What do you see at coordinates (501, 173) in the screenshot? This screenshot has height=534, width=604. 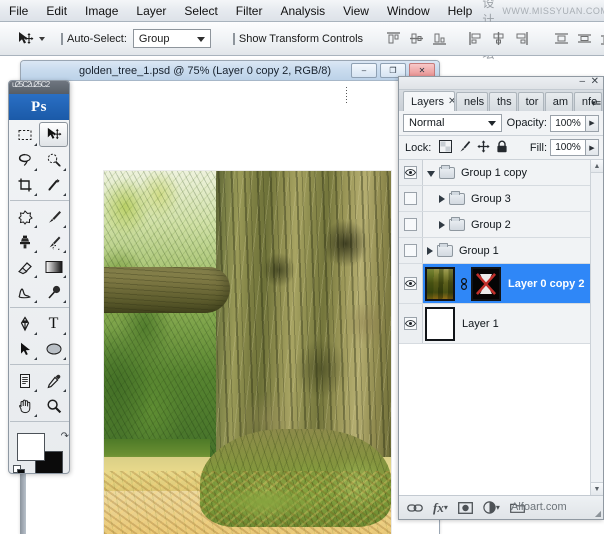 I see `layer-row-group-1-copy: Group 1 copy` at bounding box center [501, 173].